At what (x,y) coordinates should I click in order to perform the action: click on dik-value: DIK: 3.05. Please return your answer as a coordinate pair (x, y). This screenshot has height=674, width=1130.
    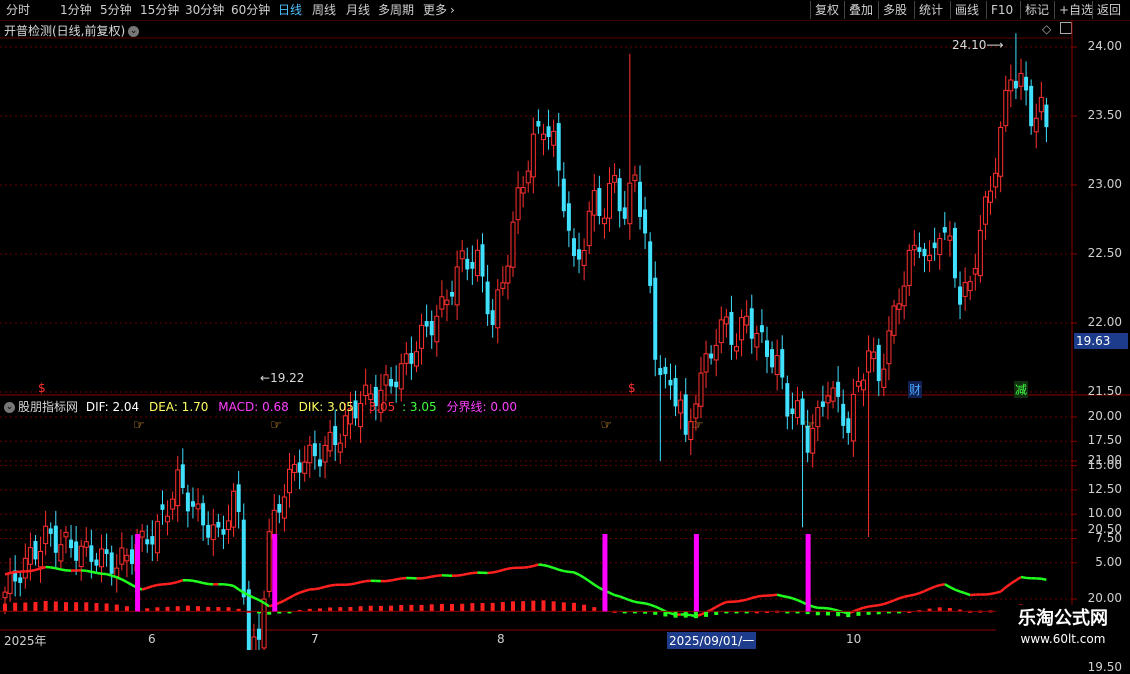
    Looking at the image, I should click on (326, 407).